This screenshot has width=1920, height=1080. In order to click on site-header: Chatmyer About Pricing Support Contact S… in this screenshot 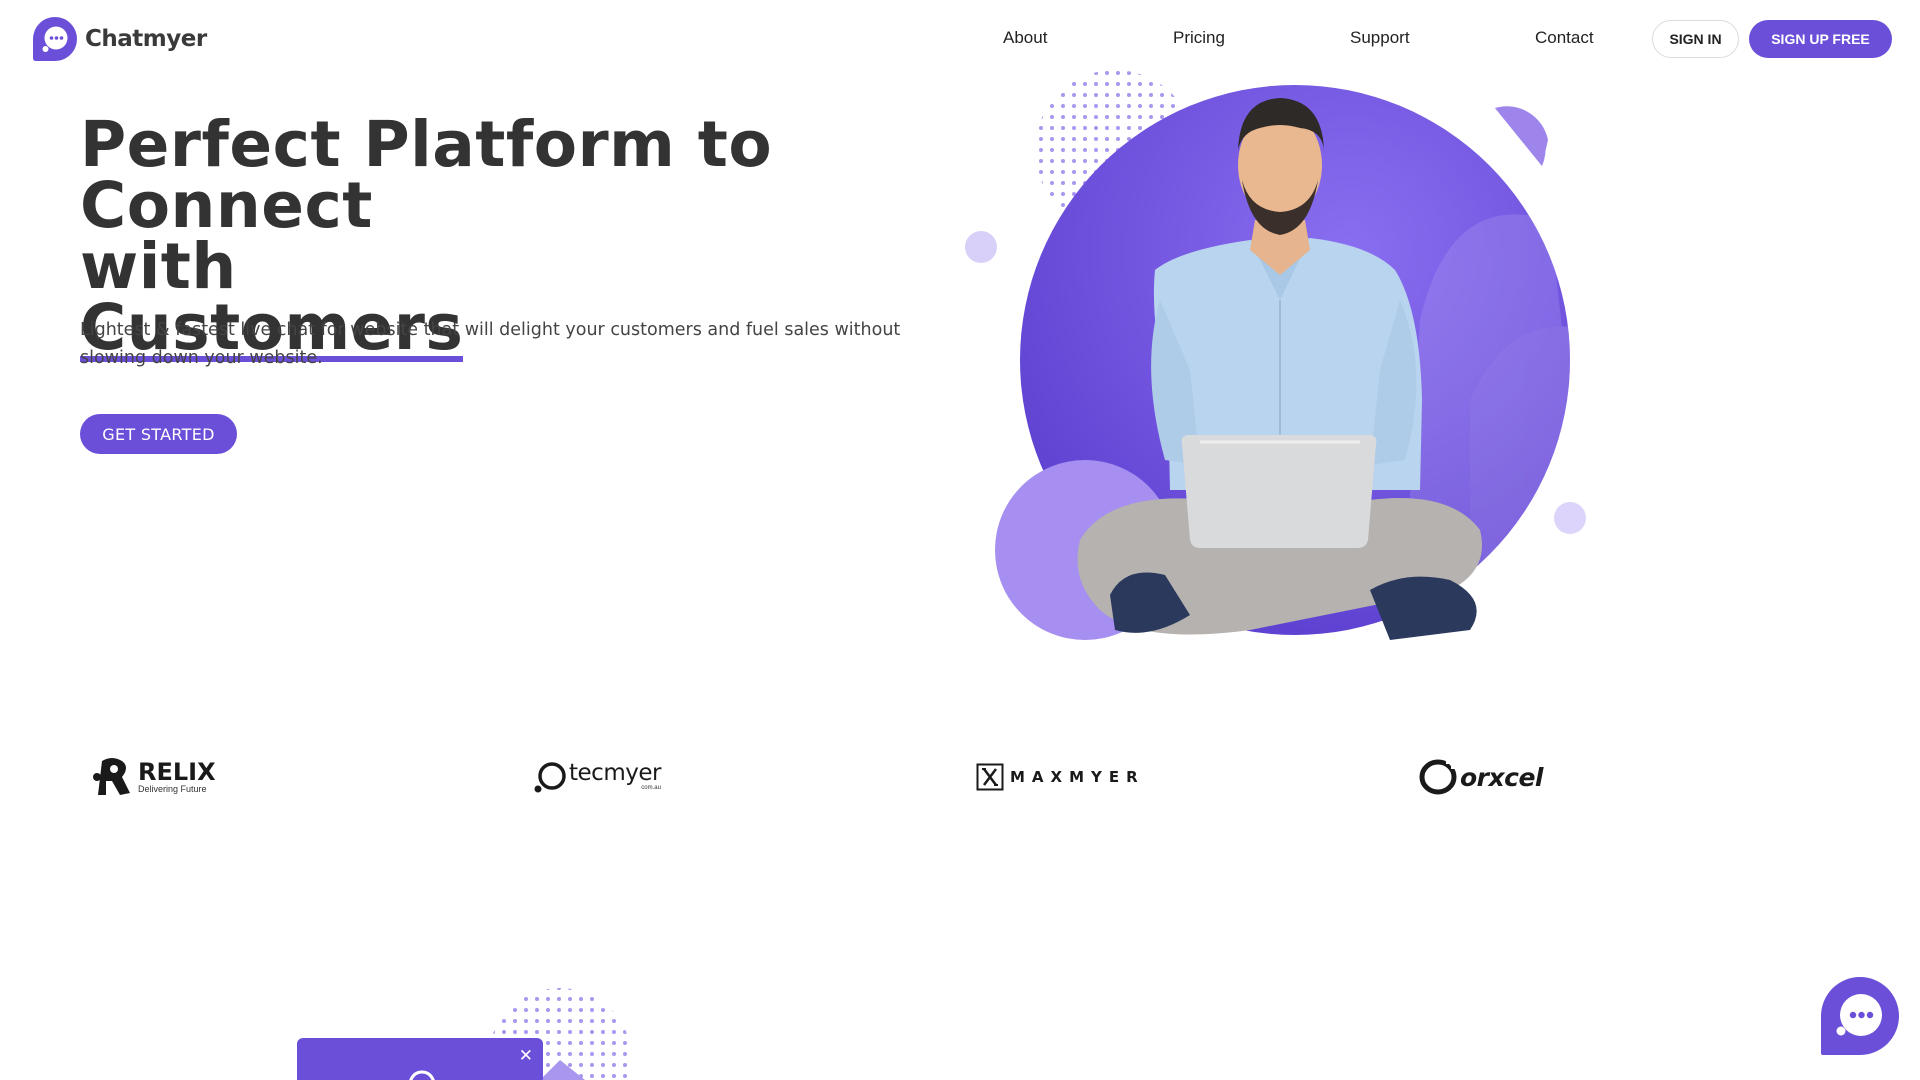, I will do `click(960, 39)`.